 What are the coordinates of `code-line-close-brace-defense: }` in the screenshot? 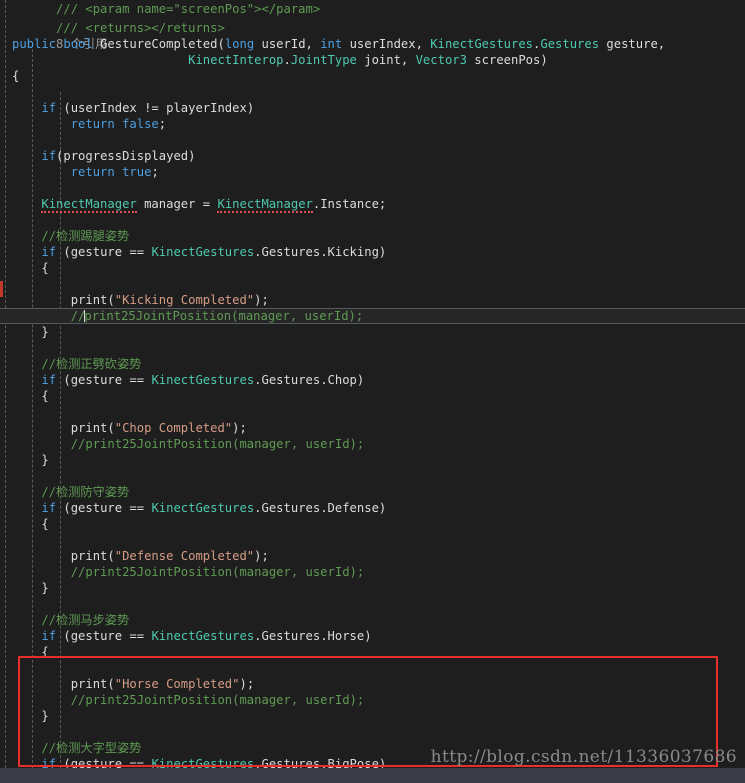 It's located at (372, 588).